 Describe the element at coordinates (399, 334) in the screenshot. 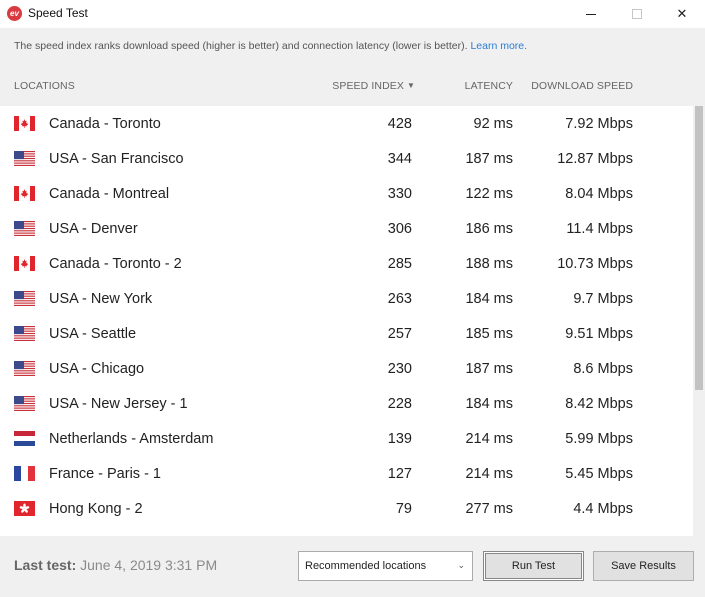

I see `speed-index-value: 257` at that location.